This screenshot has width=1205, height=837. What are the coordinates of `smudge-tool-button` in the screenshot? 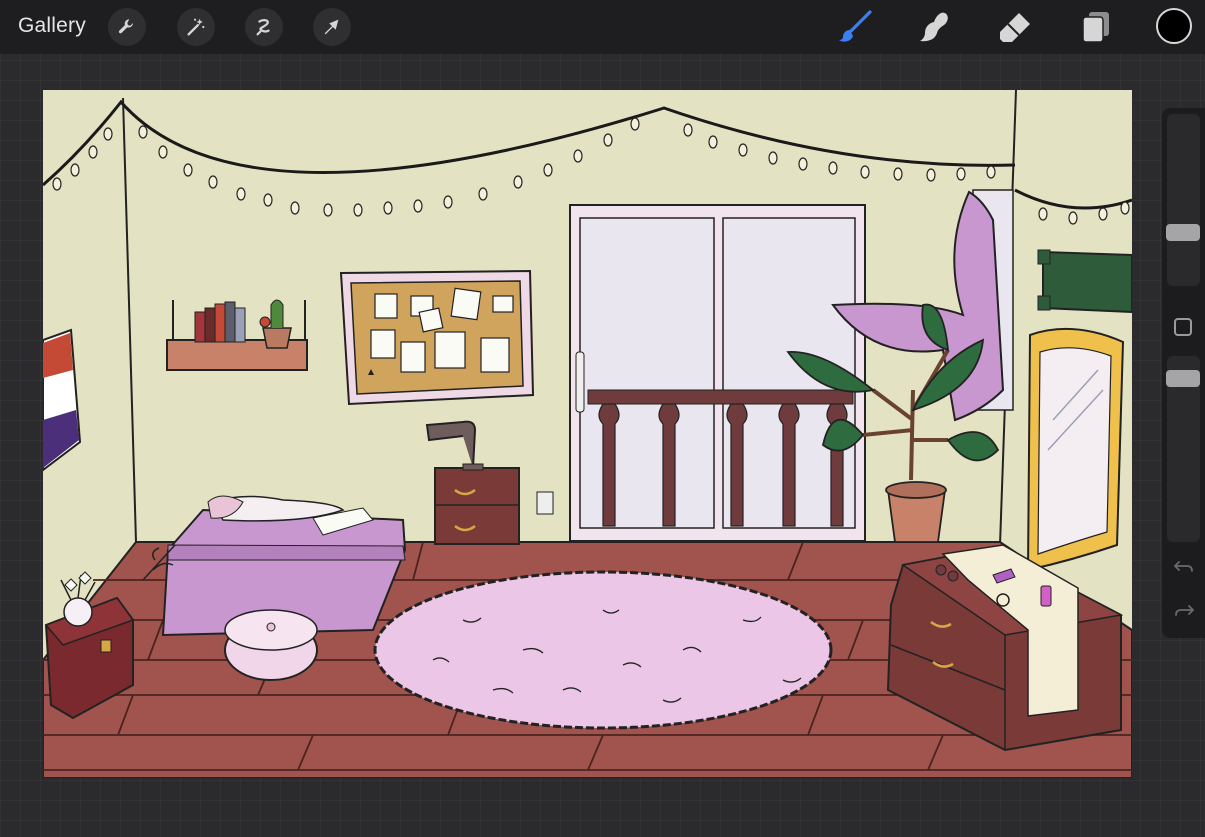 It's located at (935, 27).